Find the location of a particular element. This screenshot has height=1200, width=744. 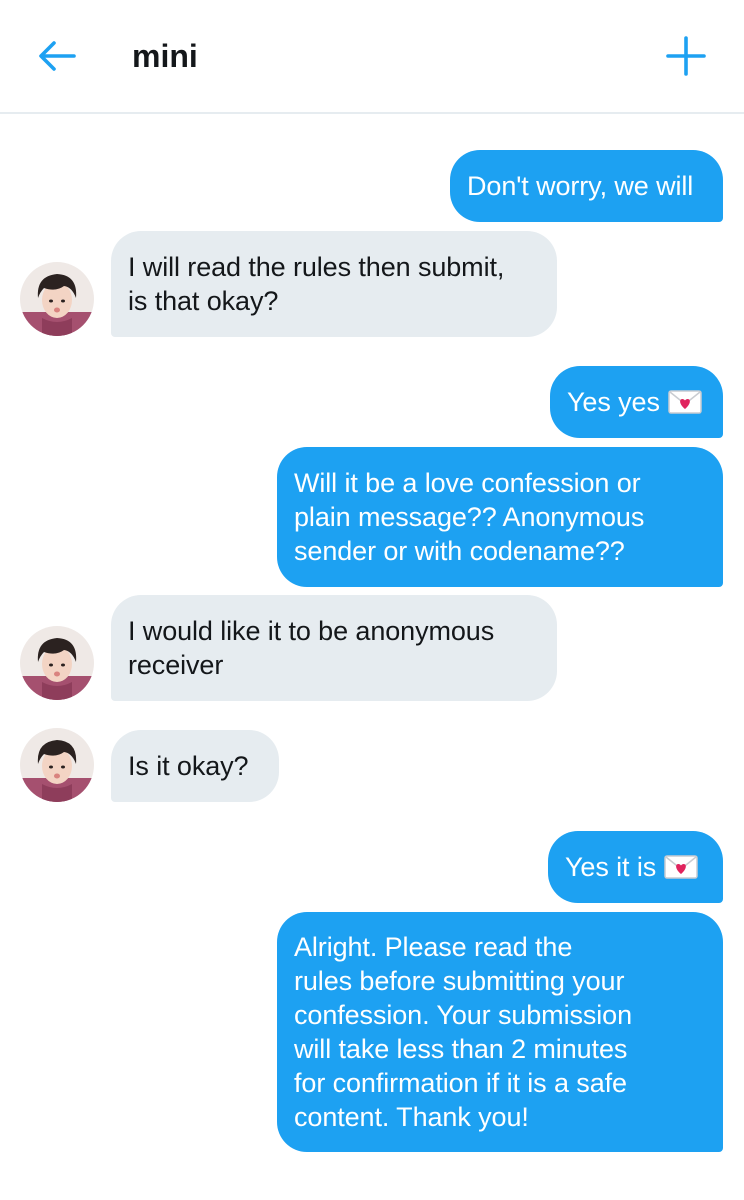

message-text: I would like it to be anonymous receiver is located at coordinates (311, 648).